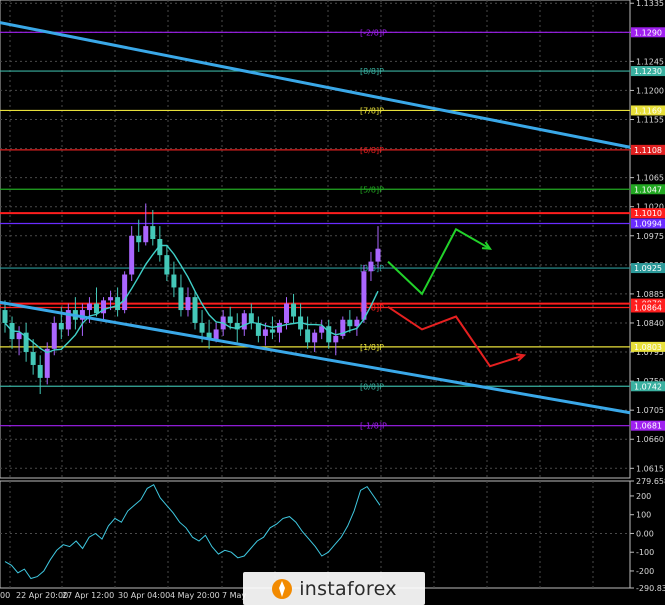  I want to click on price-tag: 1.0994, so click(648, 223).